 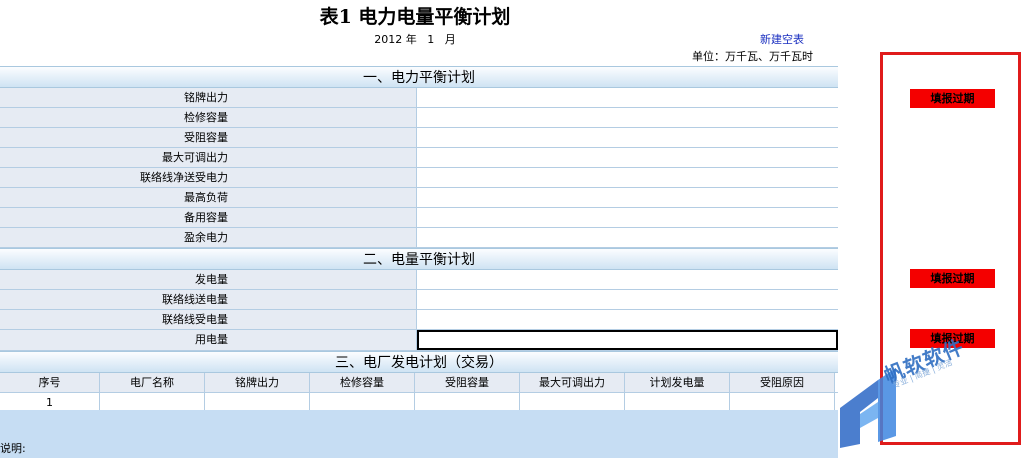 What do you see at coordinates (450, 39) in the screenshot?
I see `month-unit: 月` at bounding box center [450, 39].